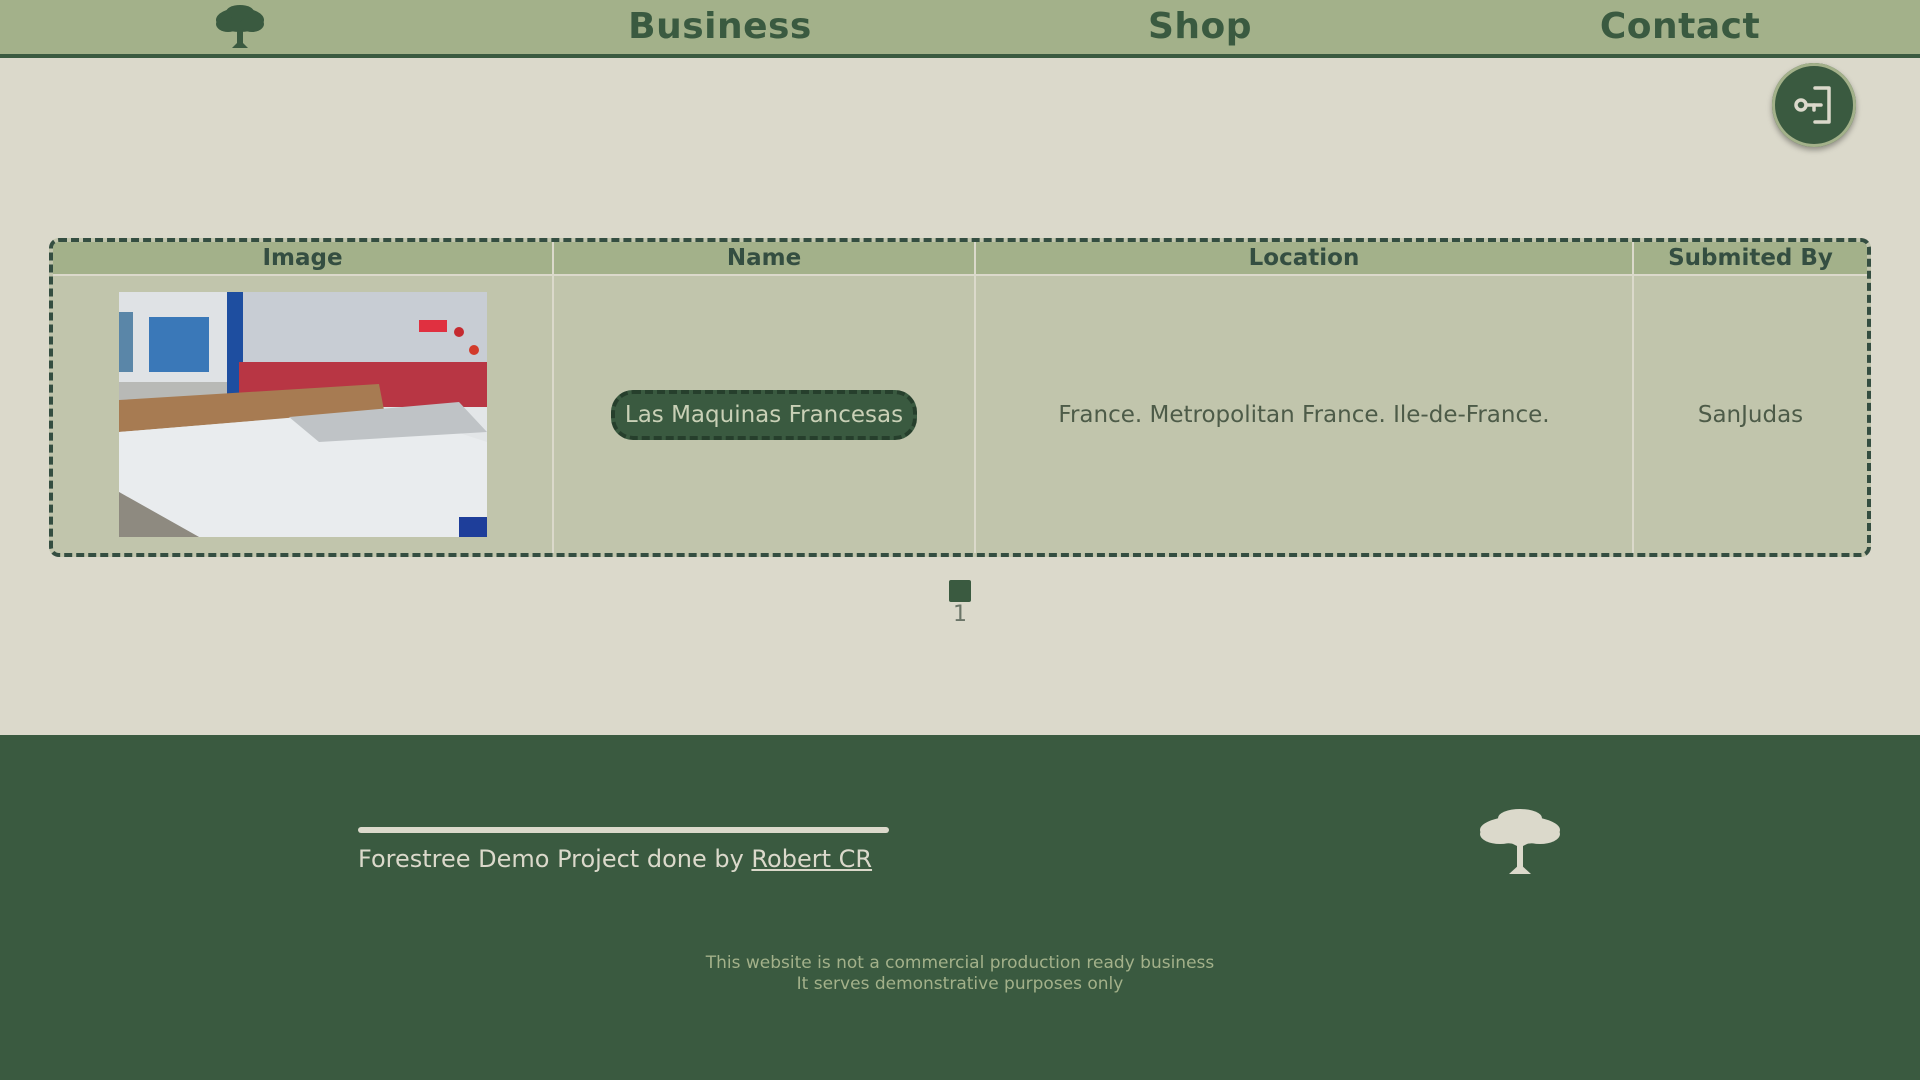 This screenshot has height=1080, width=1920. Describe the element at coordinates (960, 984) in the screenshot. I see `disclaimer-line-2: It serves demonstrative purposes only` at that location.